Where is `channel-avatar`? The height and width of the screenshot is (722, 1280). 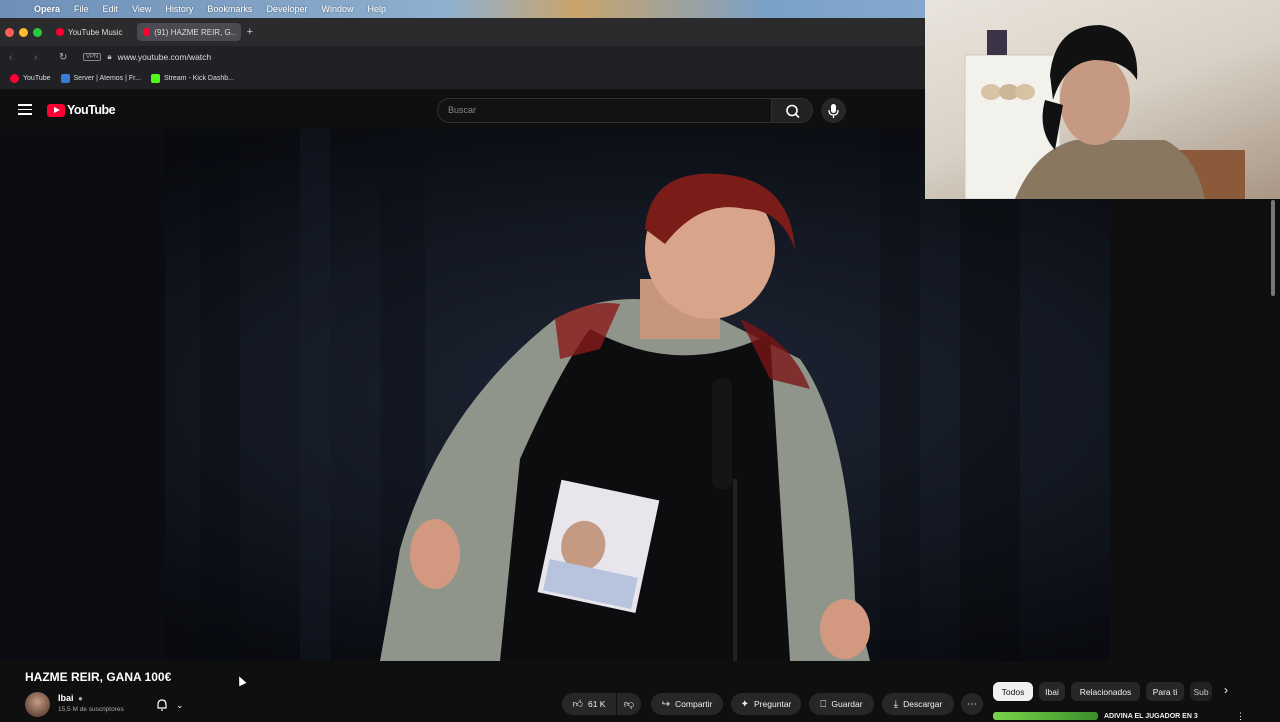
channel-avatar is located at coordinates (37, 704).